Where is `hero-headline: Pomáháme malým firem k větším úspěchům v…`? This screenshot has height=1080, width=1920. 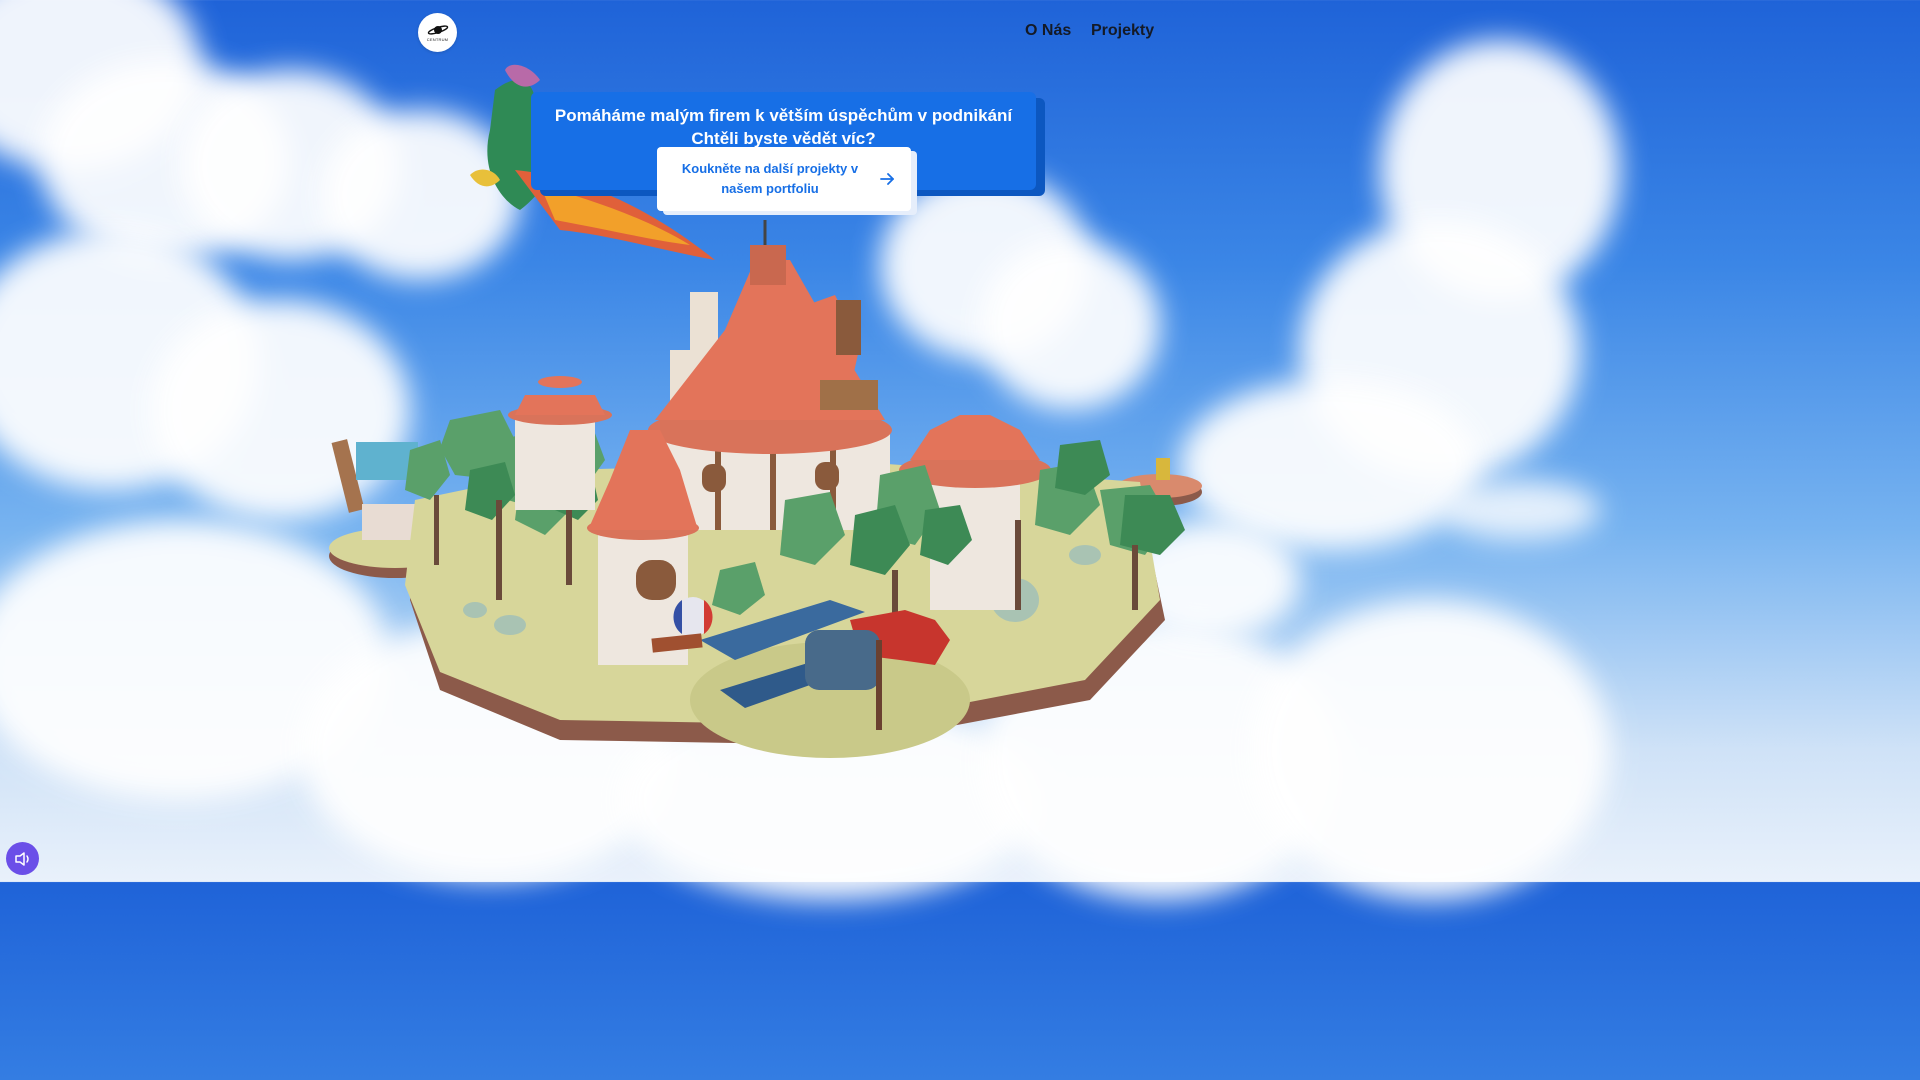
hero-headline: Pomáháme malým firem k větším úspěchům v… is located at coordinates (783, 115).